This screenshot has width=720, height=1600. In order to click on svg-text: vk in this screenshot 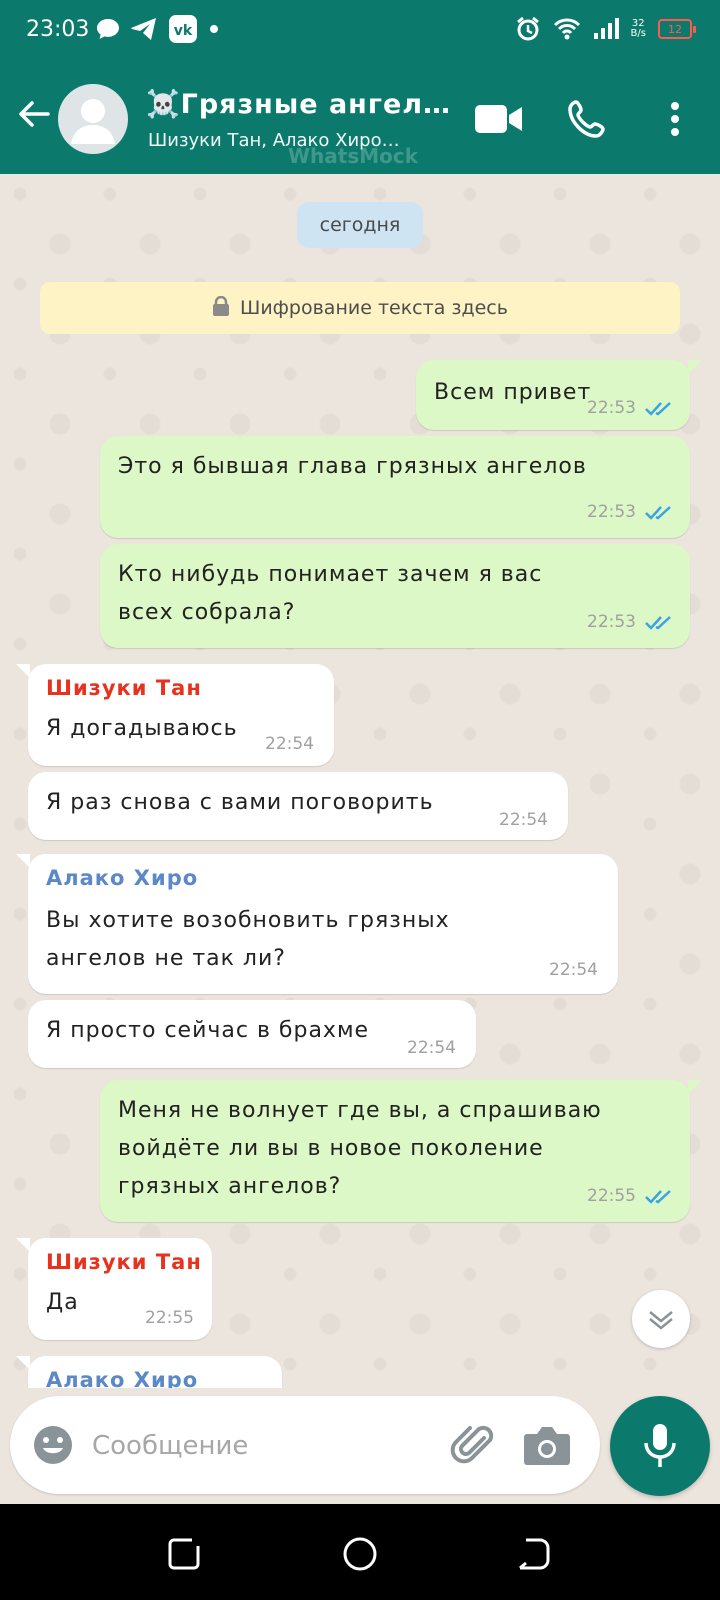, I will do `click(183, 31)`.